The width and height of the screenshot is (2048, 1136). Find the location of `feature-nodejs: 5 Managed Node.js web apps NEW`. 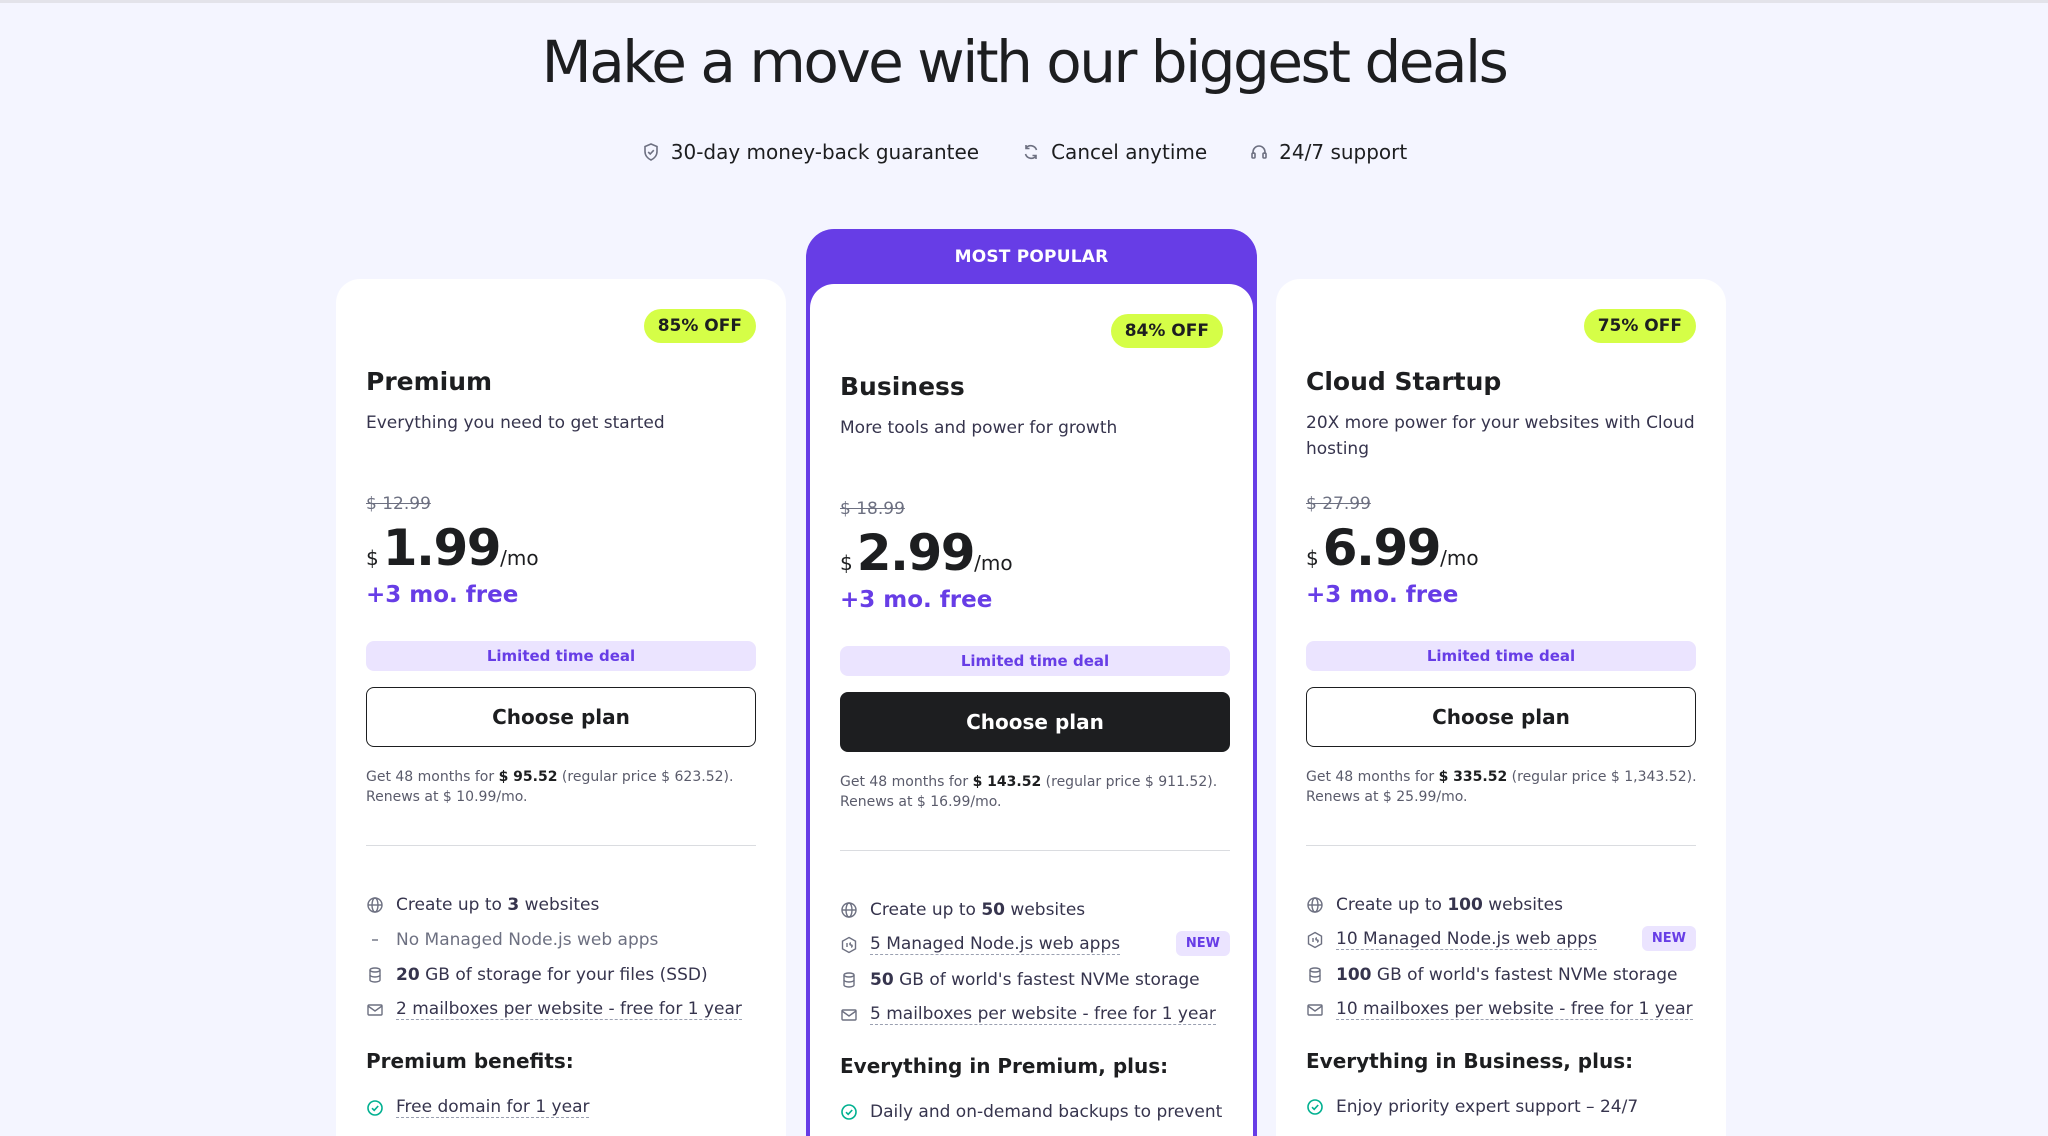

feature-nodejs: 5 Managed Node.js web apps NEW is located at coordinates (1040, 944).